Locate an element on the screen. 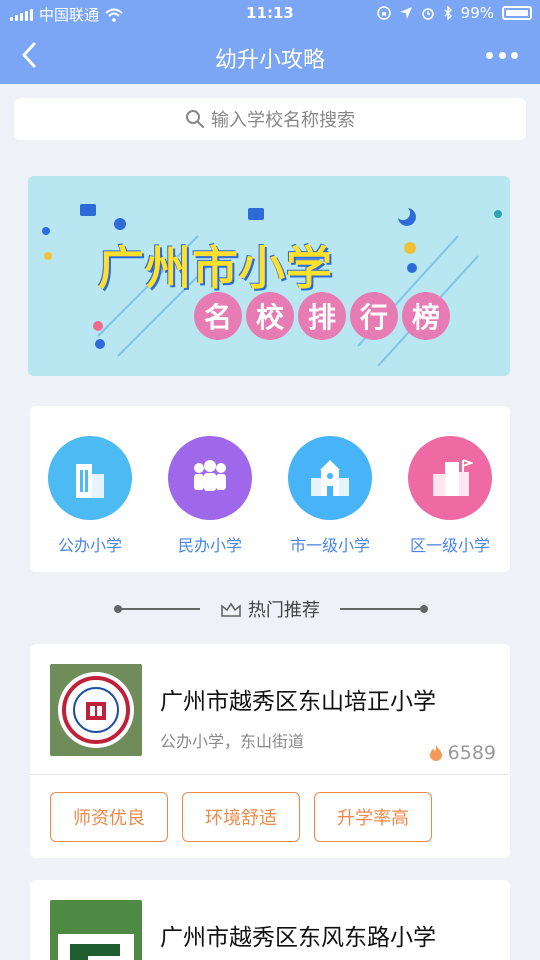  school-tag: 师资优良 is located at coordinates (109, 817).